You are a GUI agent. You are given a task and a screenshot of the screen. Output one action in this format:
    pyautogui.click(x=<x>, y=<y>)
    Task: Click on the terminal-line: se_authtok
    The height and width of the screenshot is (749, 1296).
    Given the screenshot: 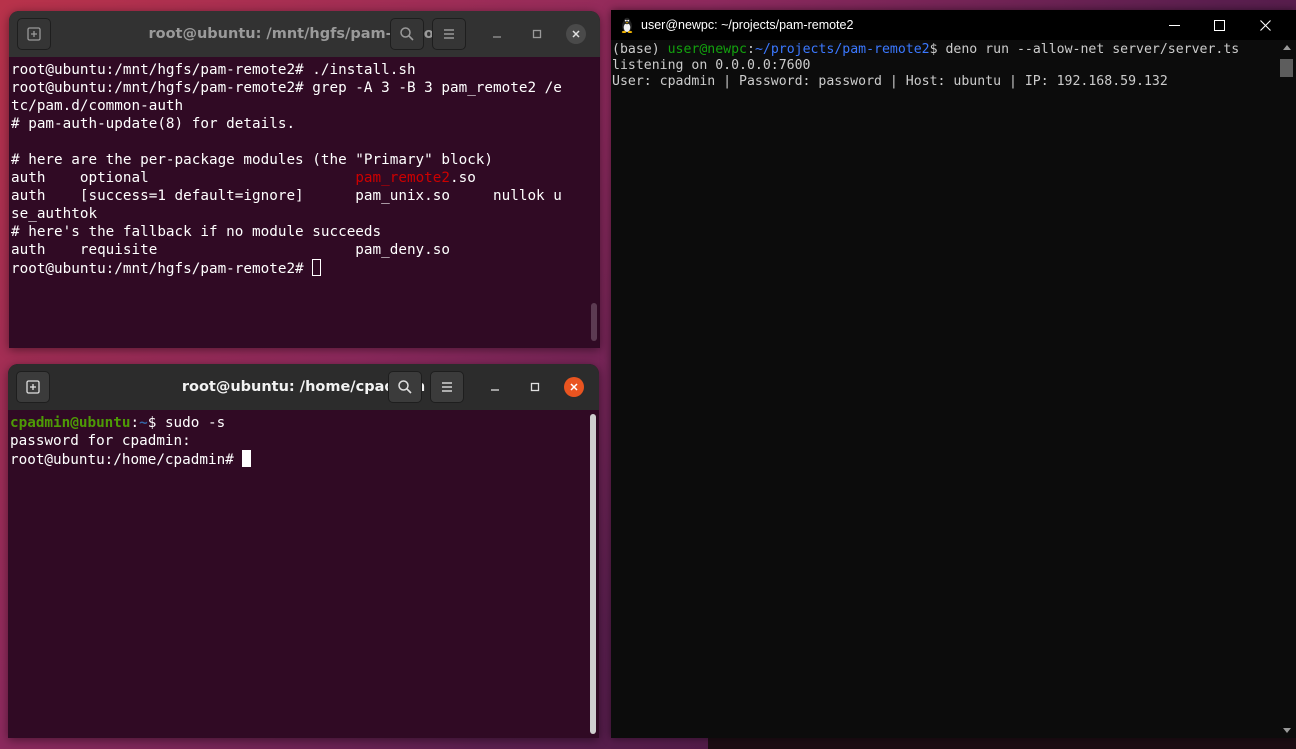 What is the action you would take?
    pyautogui.click(x=305, y=214)
    